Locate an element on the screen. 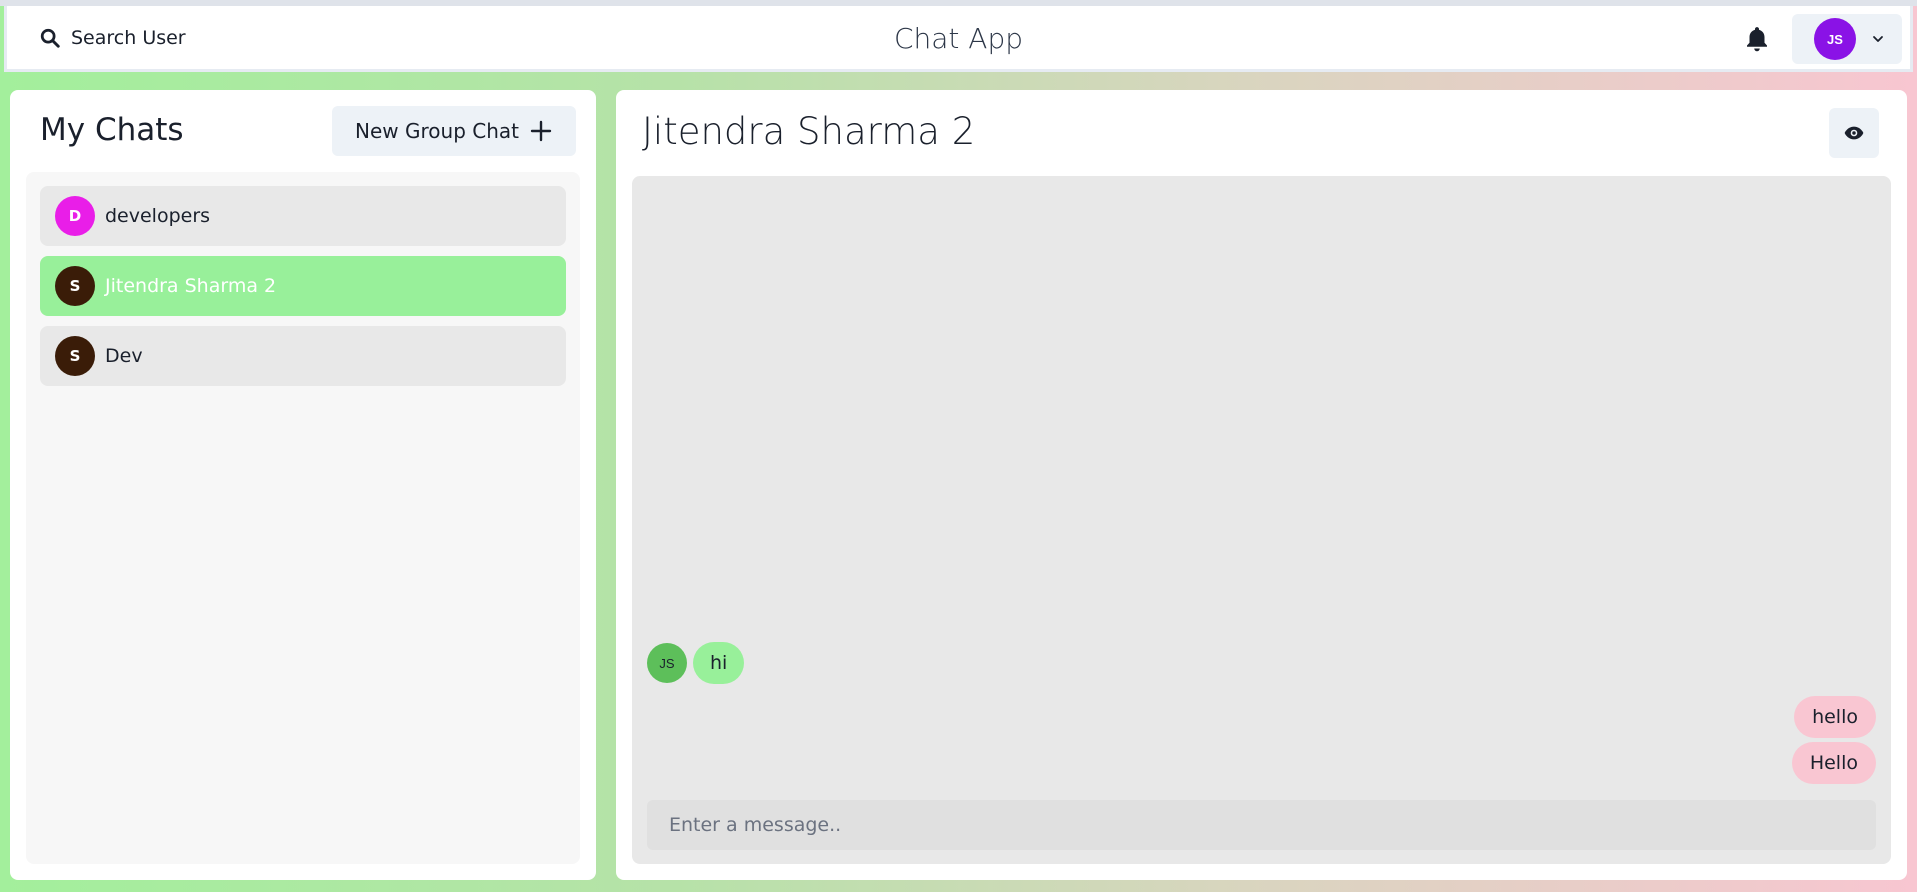 Image resolution: width=1917 pixels, height=892 pixels. app-title: Chat App is located at coordinates (958, 38).